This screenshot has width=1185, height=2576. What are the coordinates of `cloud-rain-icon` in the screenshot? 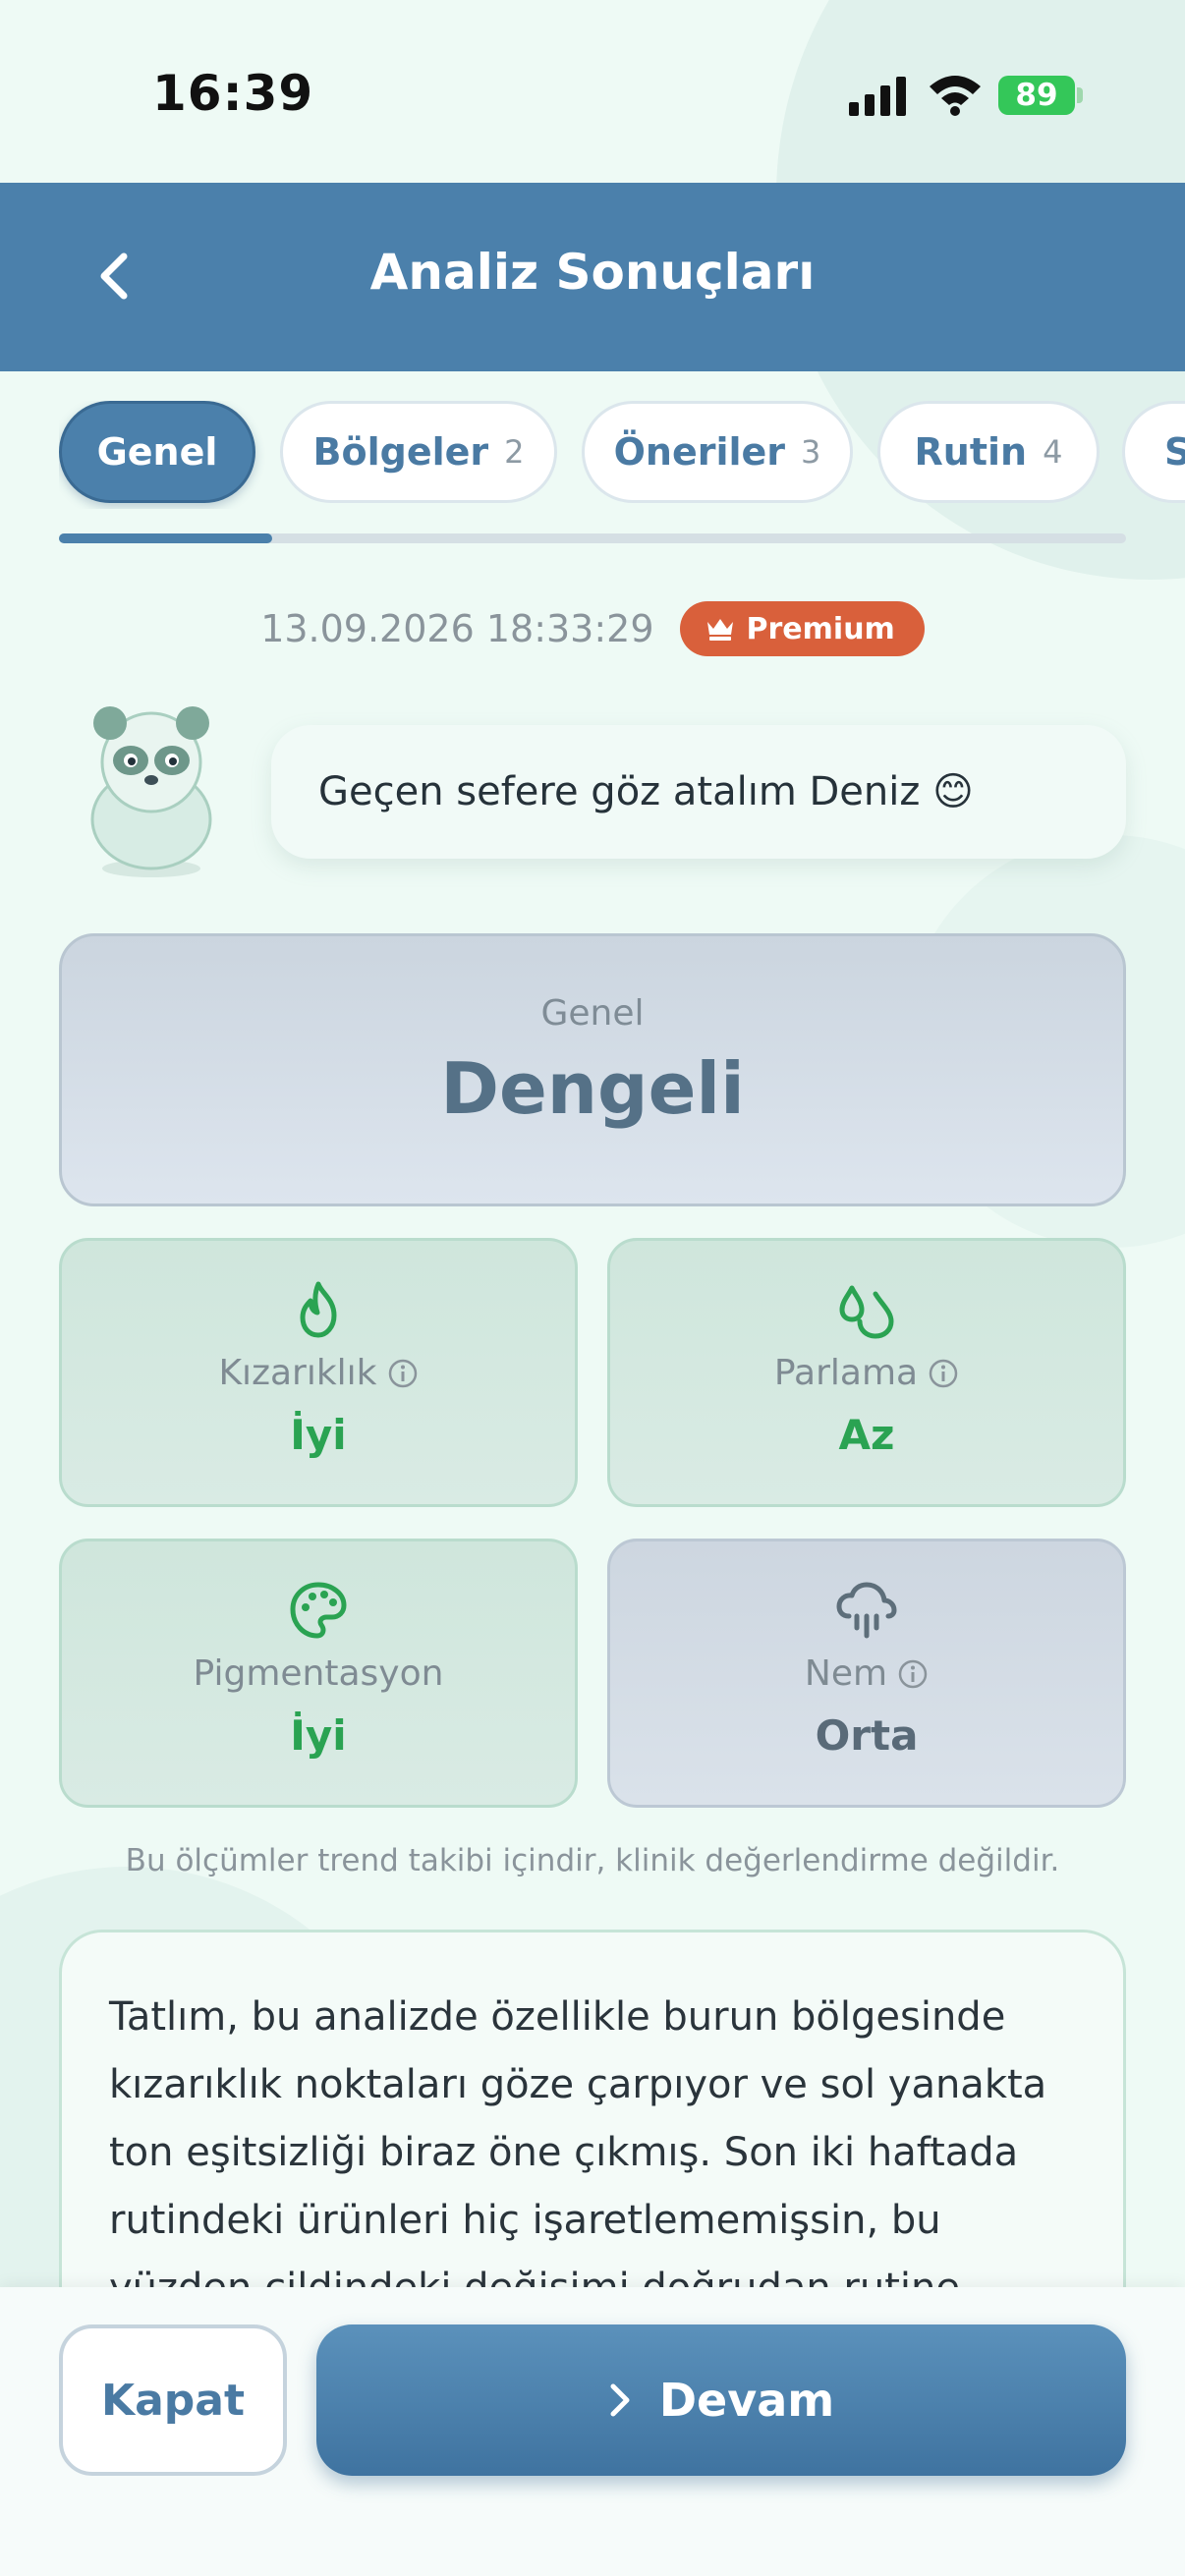 It's located at (867, 1610).